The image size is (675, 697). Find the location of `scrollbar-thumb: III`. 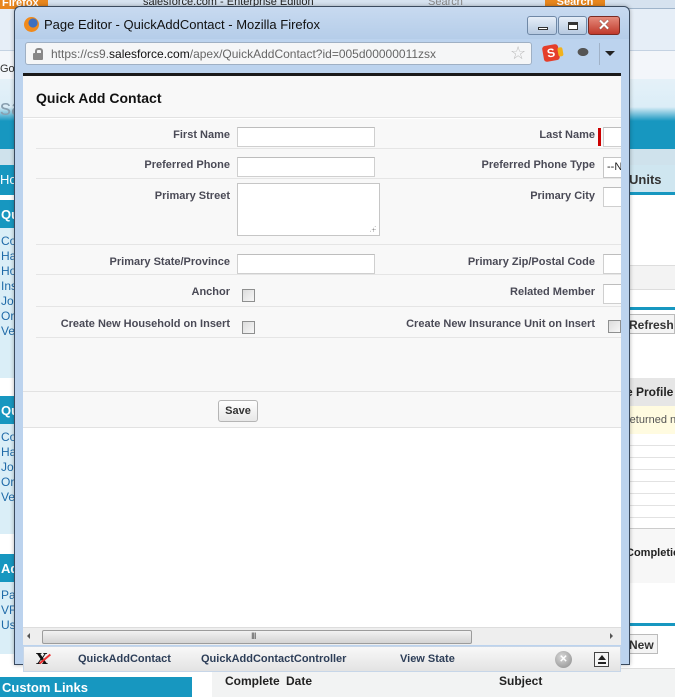

scrollbar-thumb: III is located at coordinates (257, 637).